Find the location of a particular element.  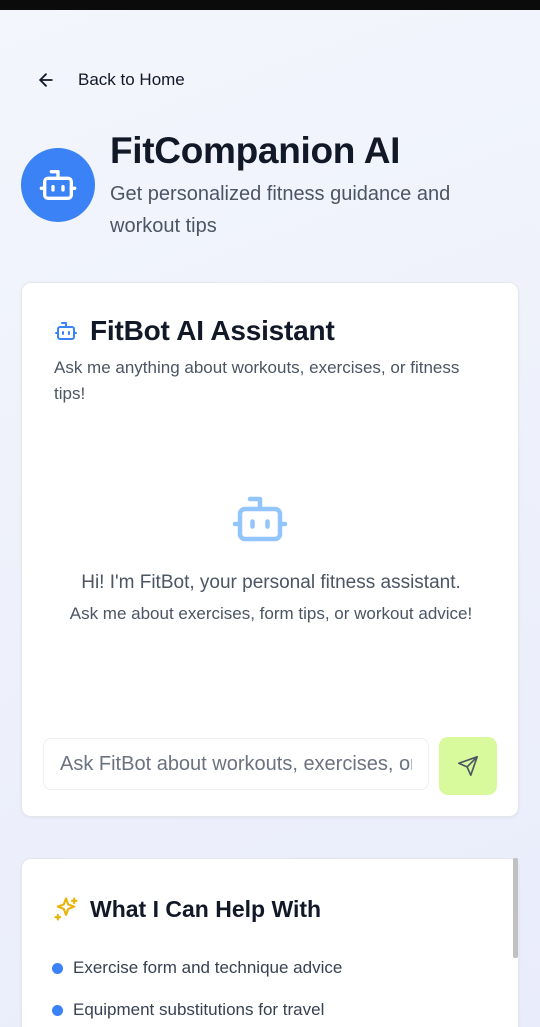

list-item-label: Equipment substitutions for travel is located at coordinates (199, 1009).